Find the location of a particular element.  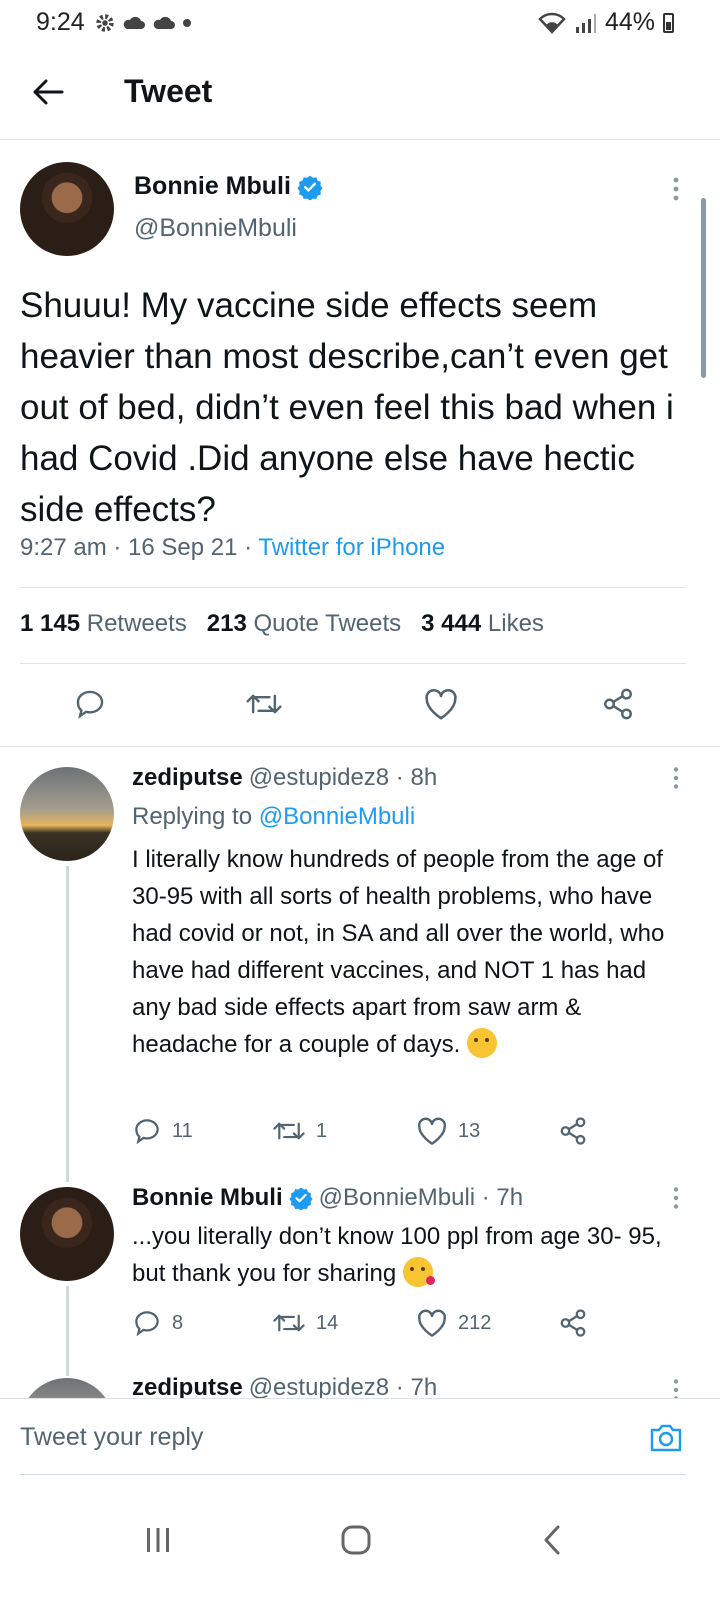

recent-apps-icon is located at coordinates (158, 1540).